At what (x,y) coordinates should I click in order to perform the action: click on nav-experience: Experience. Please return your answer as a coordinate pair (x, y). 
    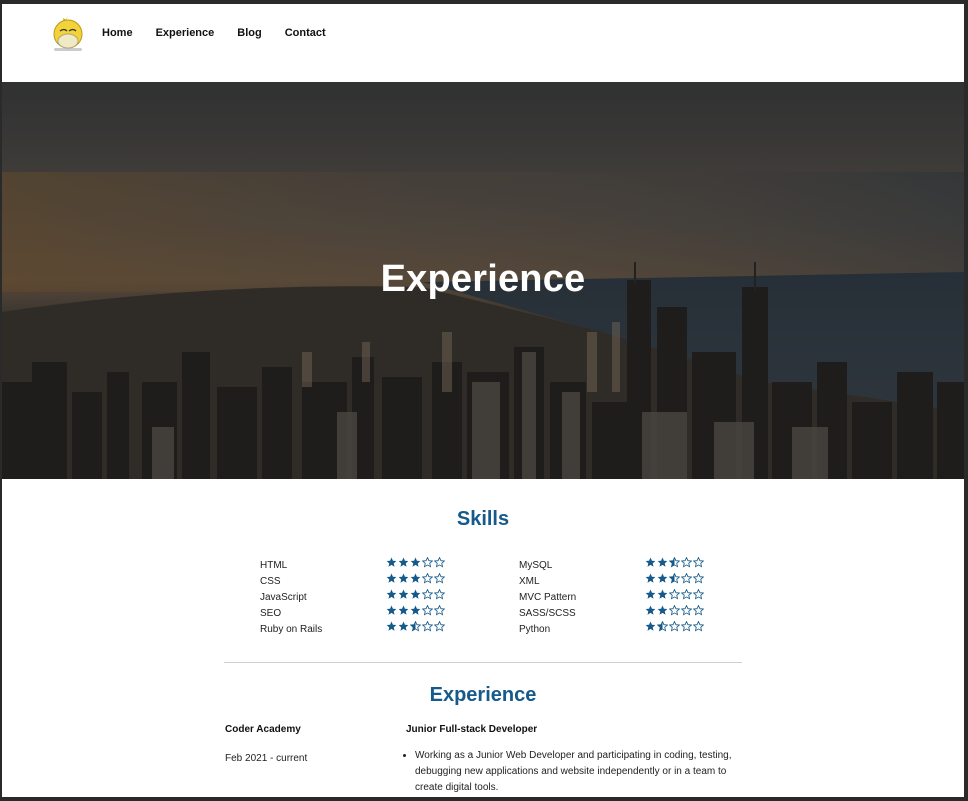
    Looking at the image, I should click on (185, 33).